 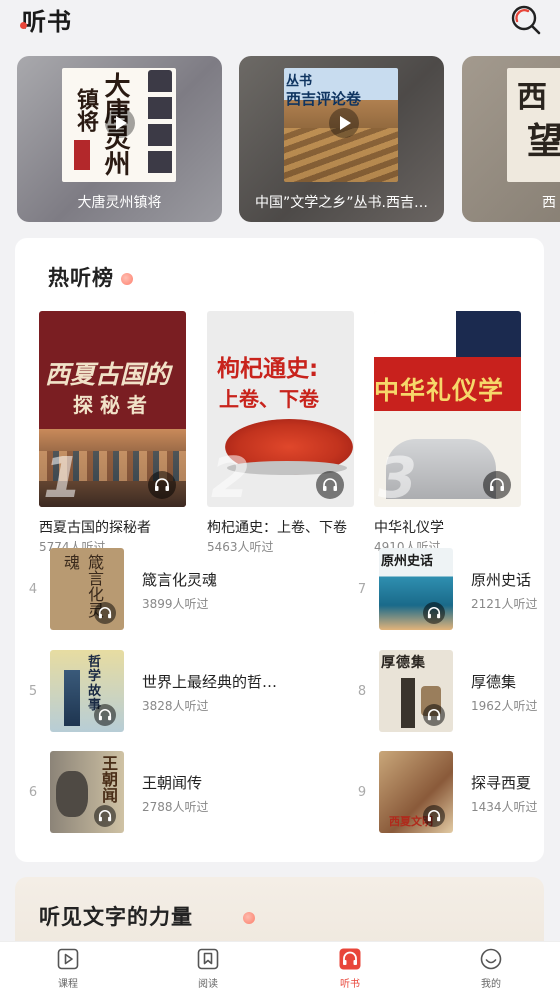 I want to click on listen-count: 2788人听过, so click(x=175, y=807).